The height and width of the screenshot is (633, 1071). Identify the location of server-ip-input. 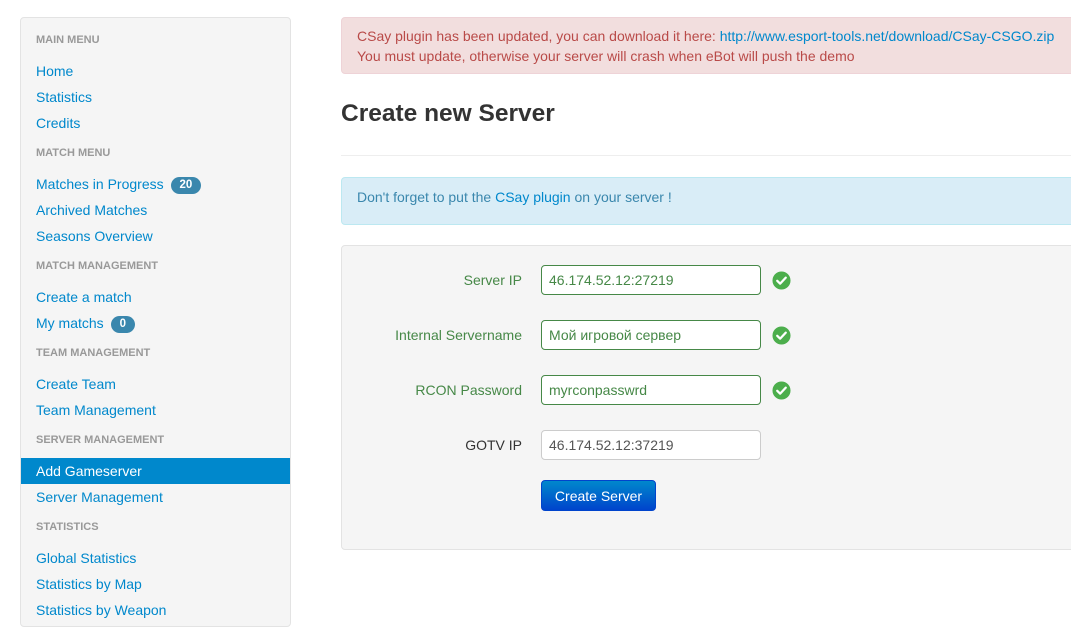
(651, 280).